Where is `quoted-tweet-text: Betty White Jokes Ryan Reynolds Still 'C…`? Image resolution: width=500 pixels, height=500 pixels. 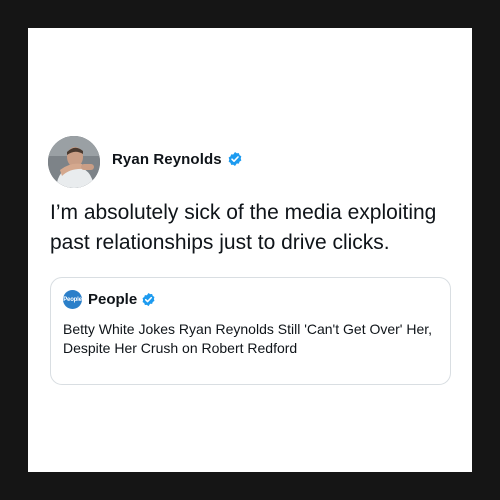
quoted-tweet-text: Betty White Jokes Ryan Reynolds Still 'C… is located at coordinates (248, 338).